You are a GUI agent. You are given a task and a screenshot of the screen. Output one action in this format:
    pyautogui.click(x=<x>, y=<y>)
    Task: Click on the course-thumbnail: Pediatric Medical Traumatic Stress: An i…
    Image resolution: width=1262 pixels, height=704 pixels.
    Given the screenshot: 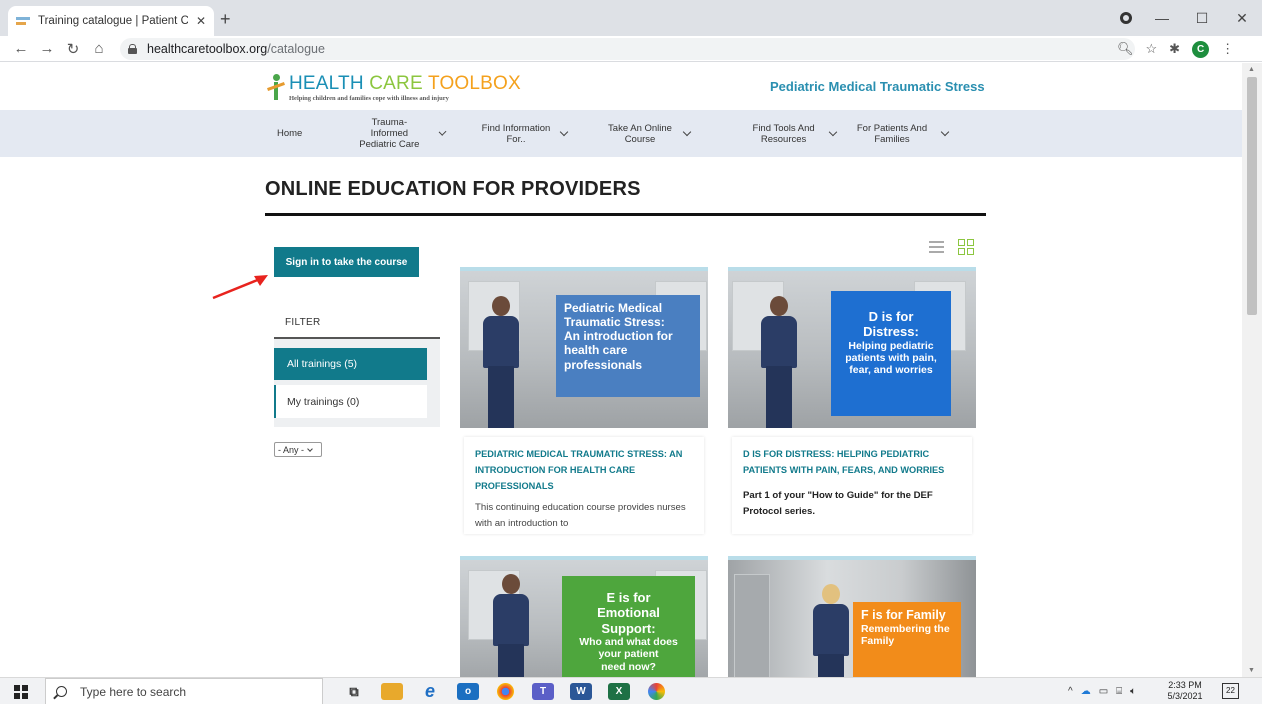 What is the action you would take?
    pyautogui.click(x=584, y=347)
    